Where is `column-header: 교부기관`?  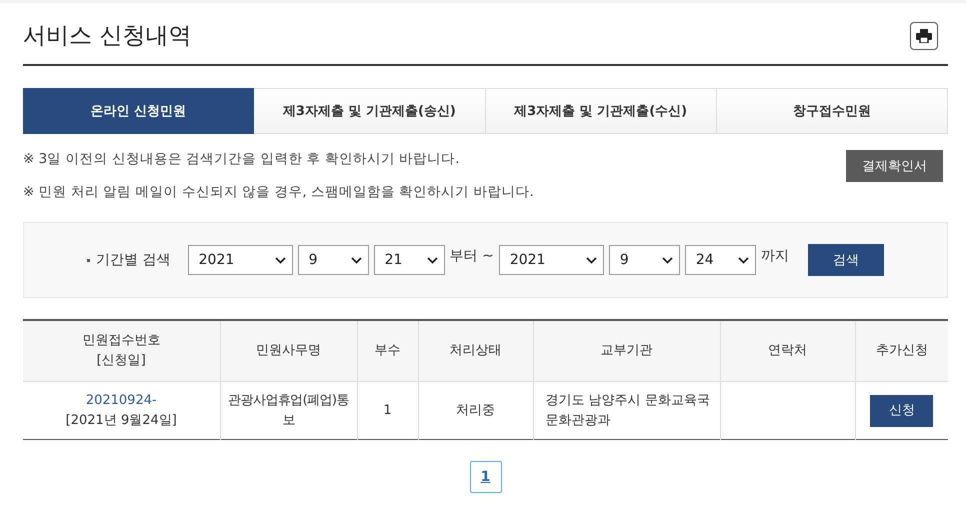 column-header: 교부기관 is located at coordinates (626, 351).